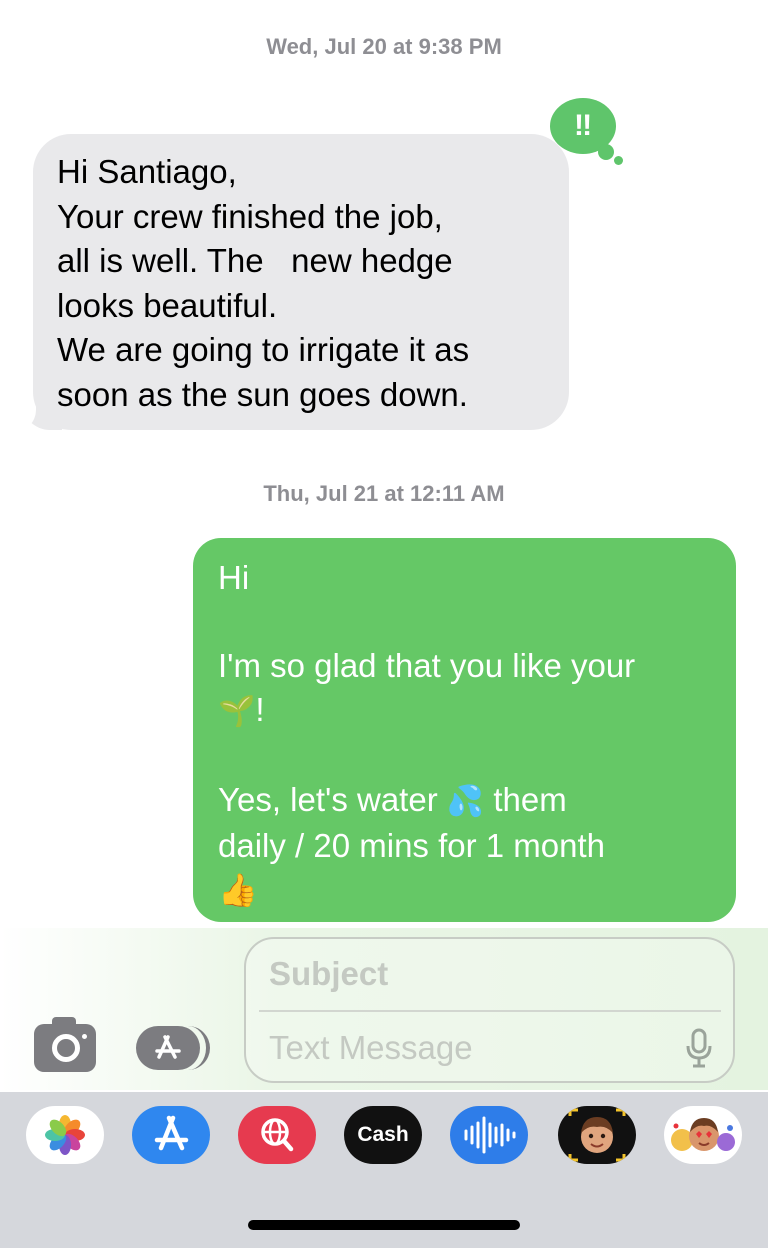  I want to click on photos-flower-icon, so click(65, 1135).